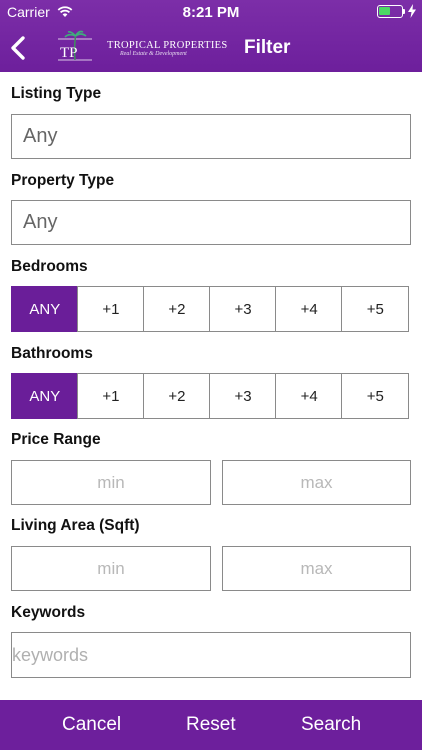 This screenshot has width=422, height=750. I want to click on reset-button: Reset, so click(211, 725).